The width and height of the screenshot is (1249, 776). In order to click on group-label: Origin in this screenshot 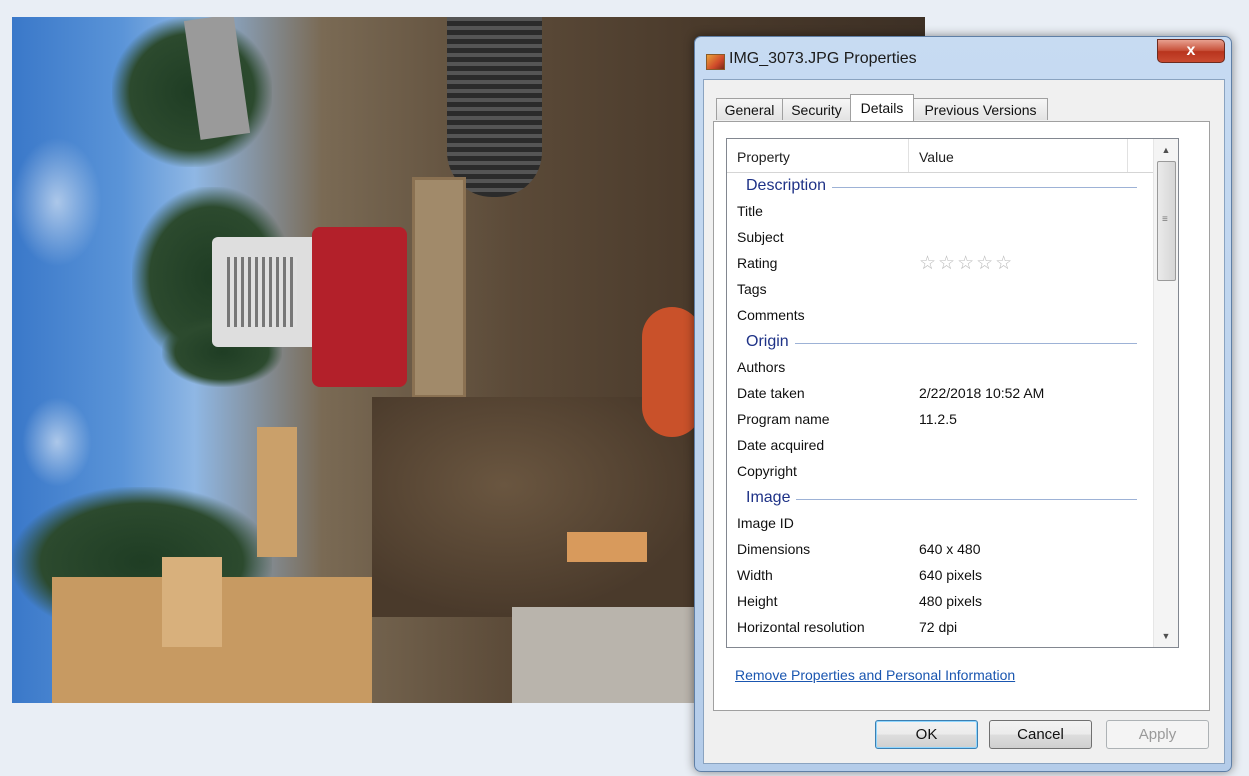, I will do `click(770, 342)`.